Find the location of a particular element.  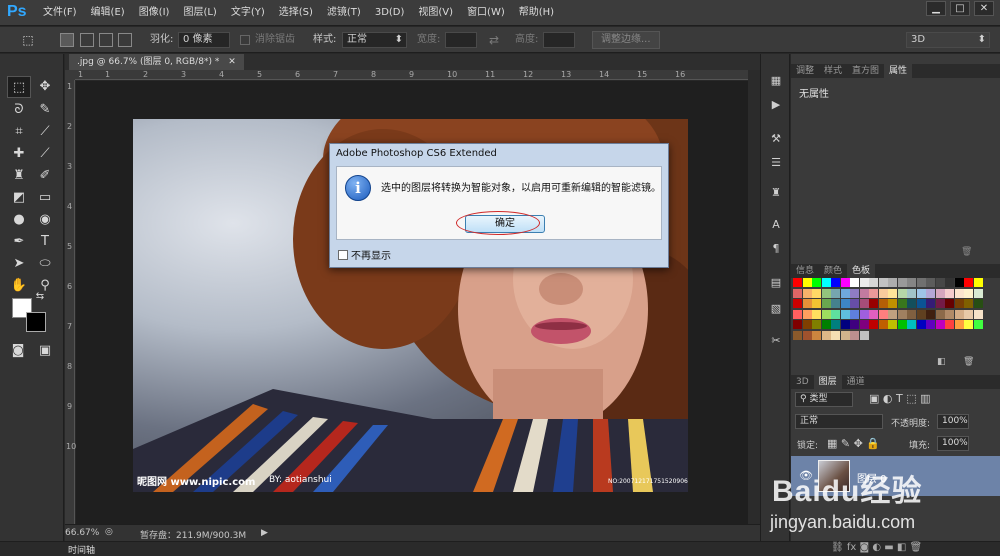

actions-play-icon: ▶ is located at coordinates (776, 105).